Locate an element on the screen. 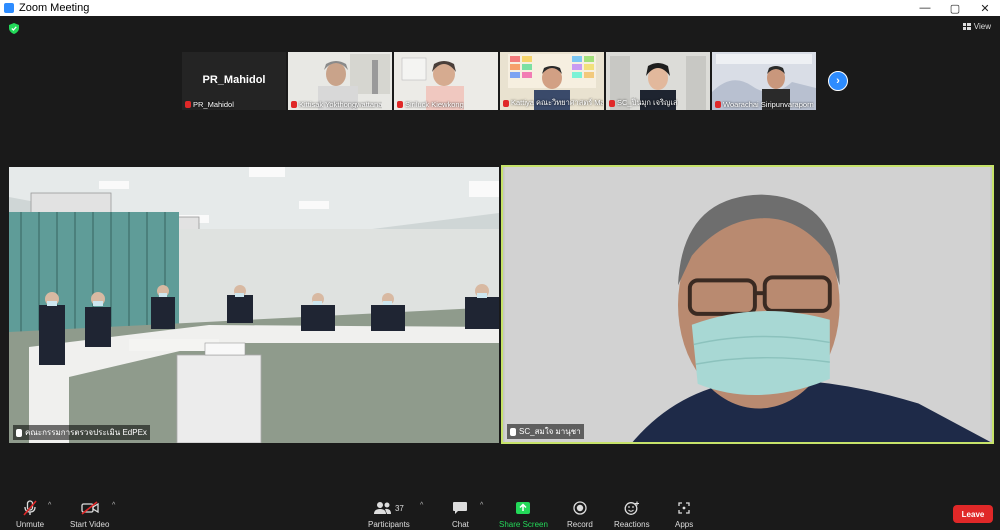  window-titlebar: Zoom Meeting — ▢ ✕ is located at coordinates (500, 8).